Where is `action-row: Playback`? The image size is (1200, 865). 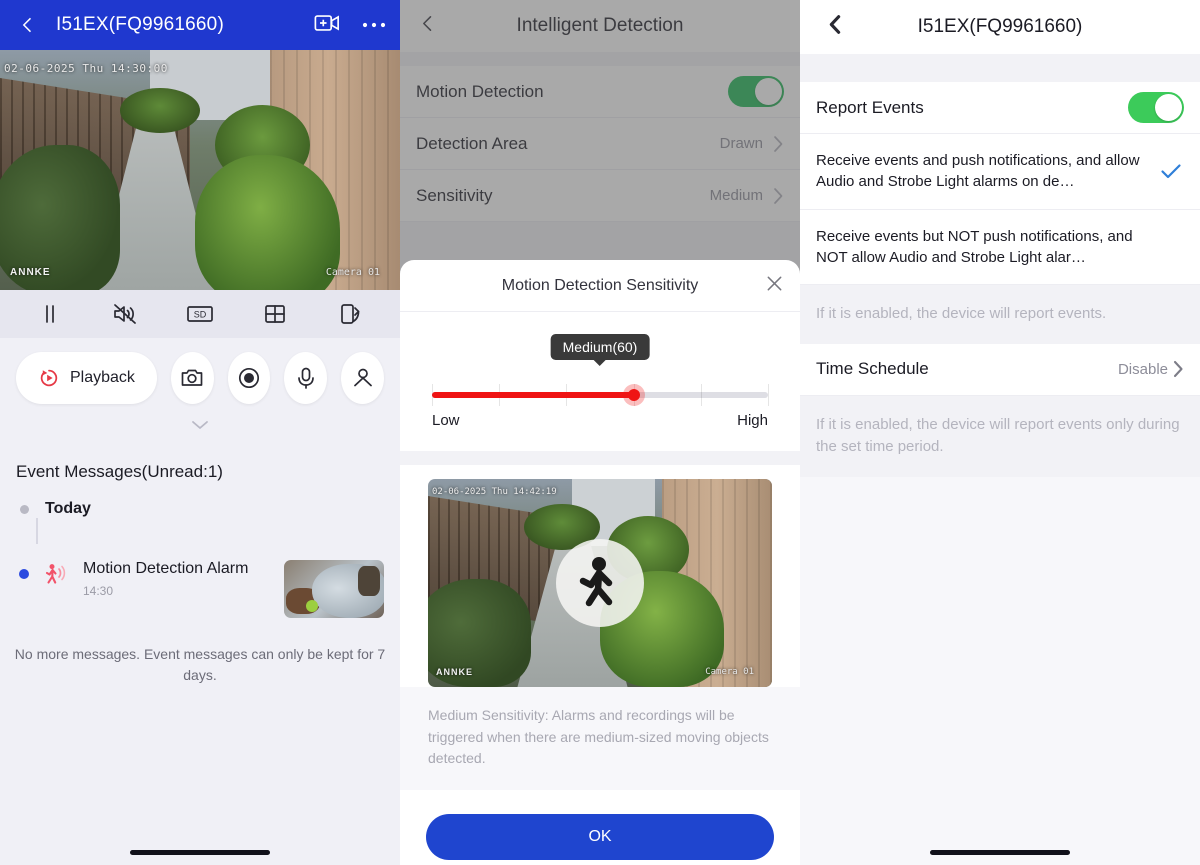 action-row: Playback is located at coordinates (200, 375).